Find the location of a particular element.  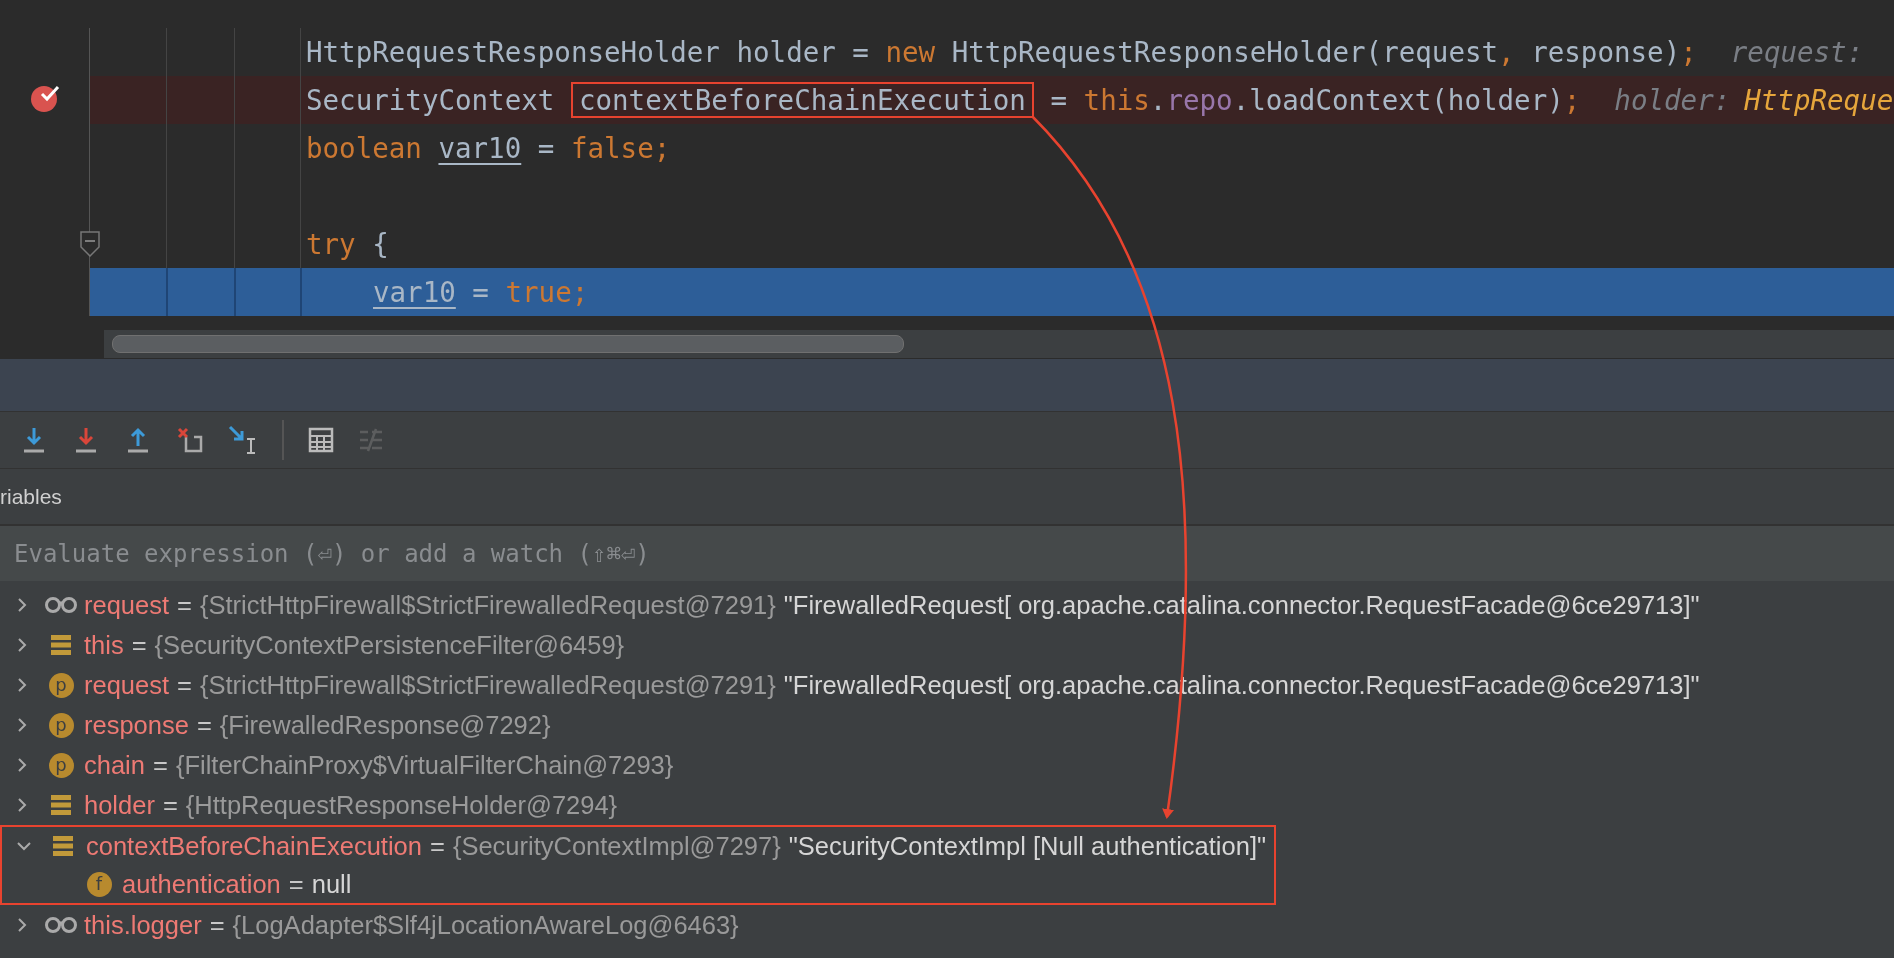

highlighted-code: contextBeforeChainExecution is located at coordinates (802, 100).